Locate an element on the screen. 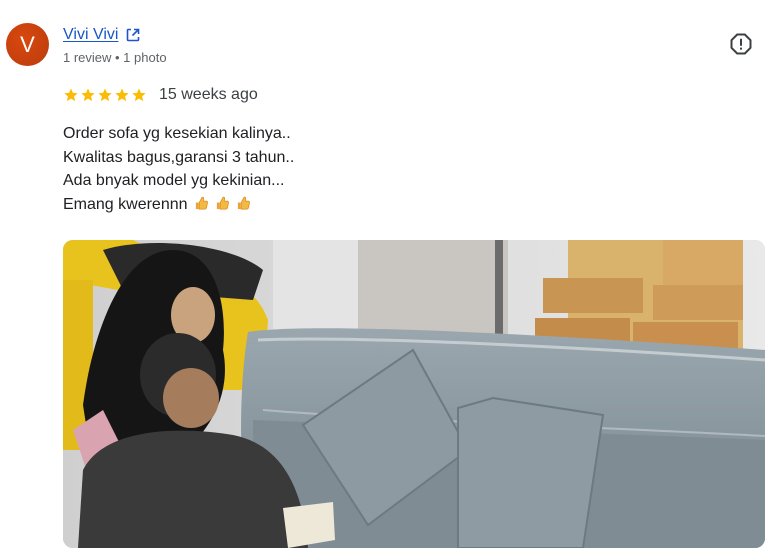 The width and height of the screenshot is (783, 553). star-rating is located at coordinates (105, 95).